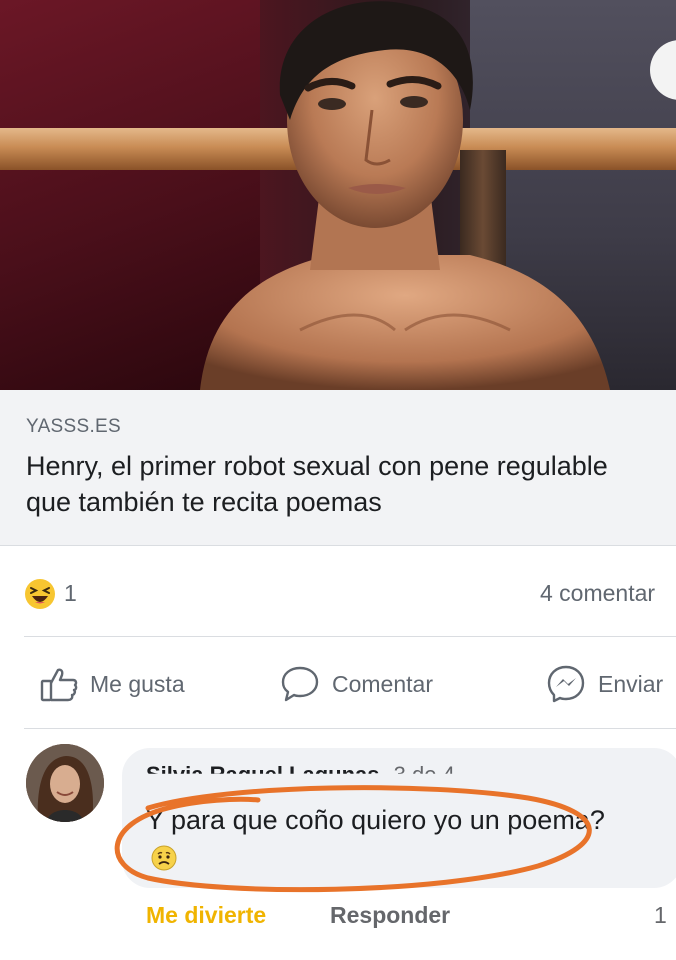 The image size is (676, 960). What do you see at coordinates (375, 820) in the screenshot?
I see `comment-body: Y para que coño quiero yo un poema?` at bounding box center [375, 820].